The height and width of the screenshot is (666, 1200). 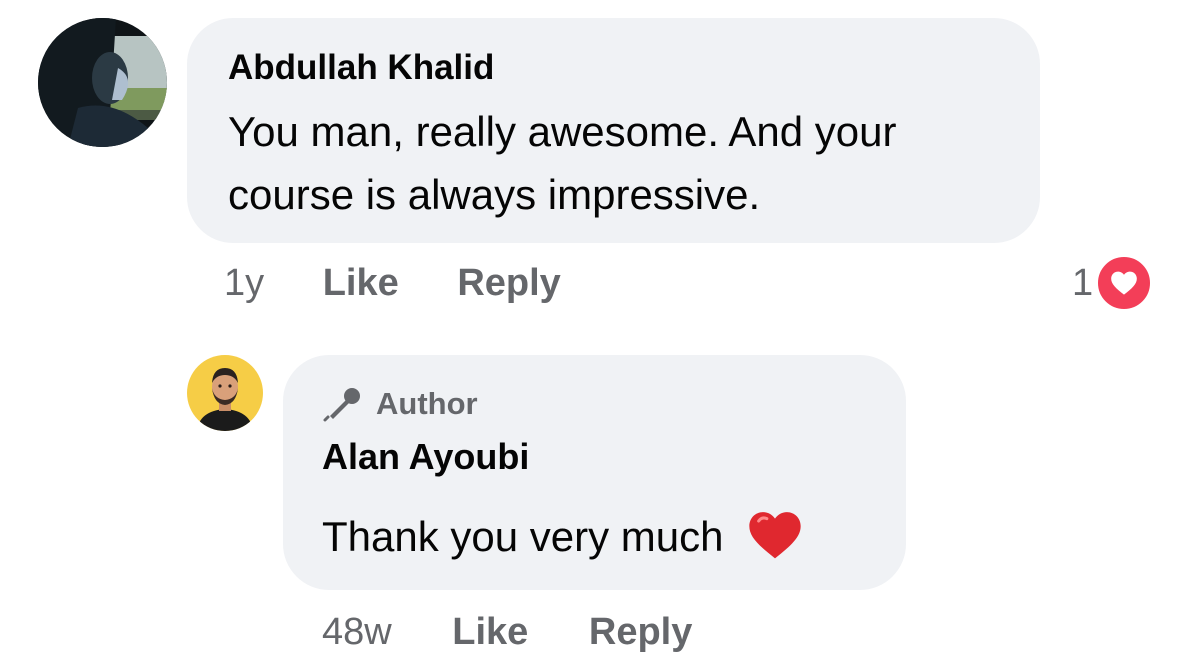 I want to click on comment-meta: 1y Like Reply, so click(x=392, y=283).